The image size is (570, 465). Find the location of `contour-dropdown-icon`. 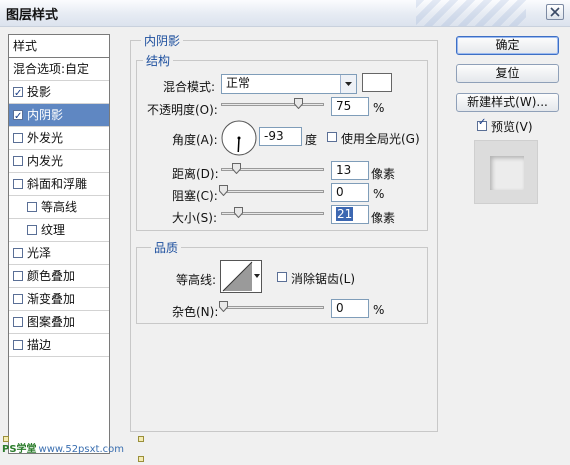

contour-dropdown-icon is located at coordinates (257, 276).